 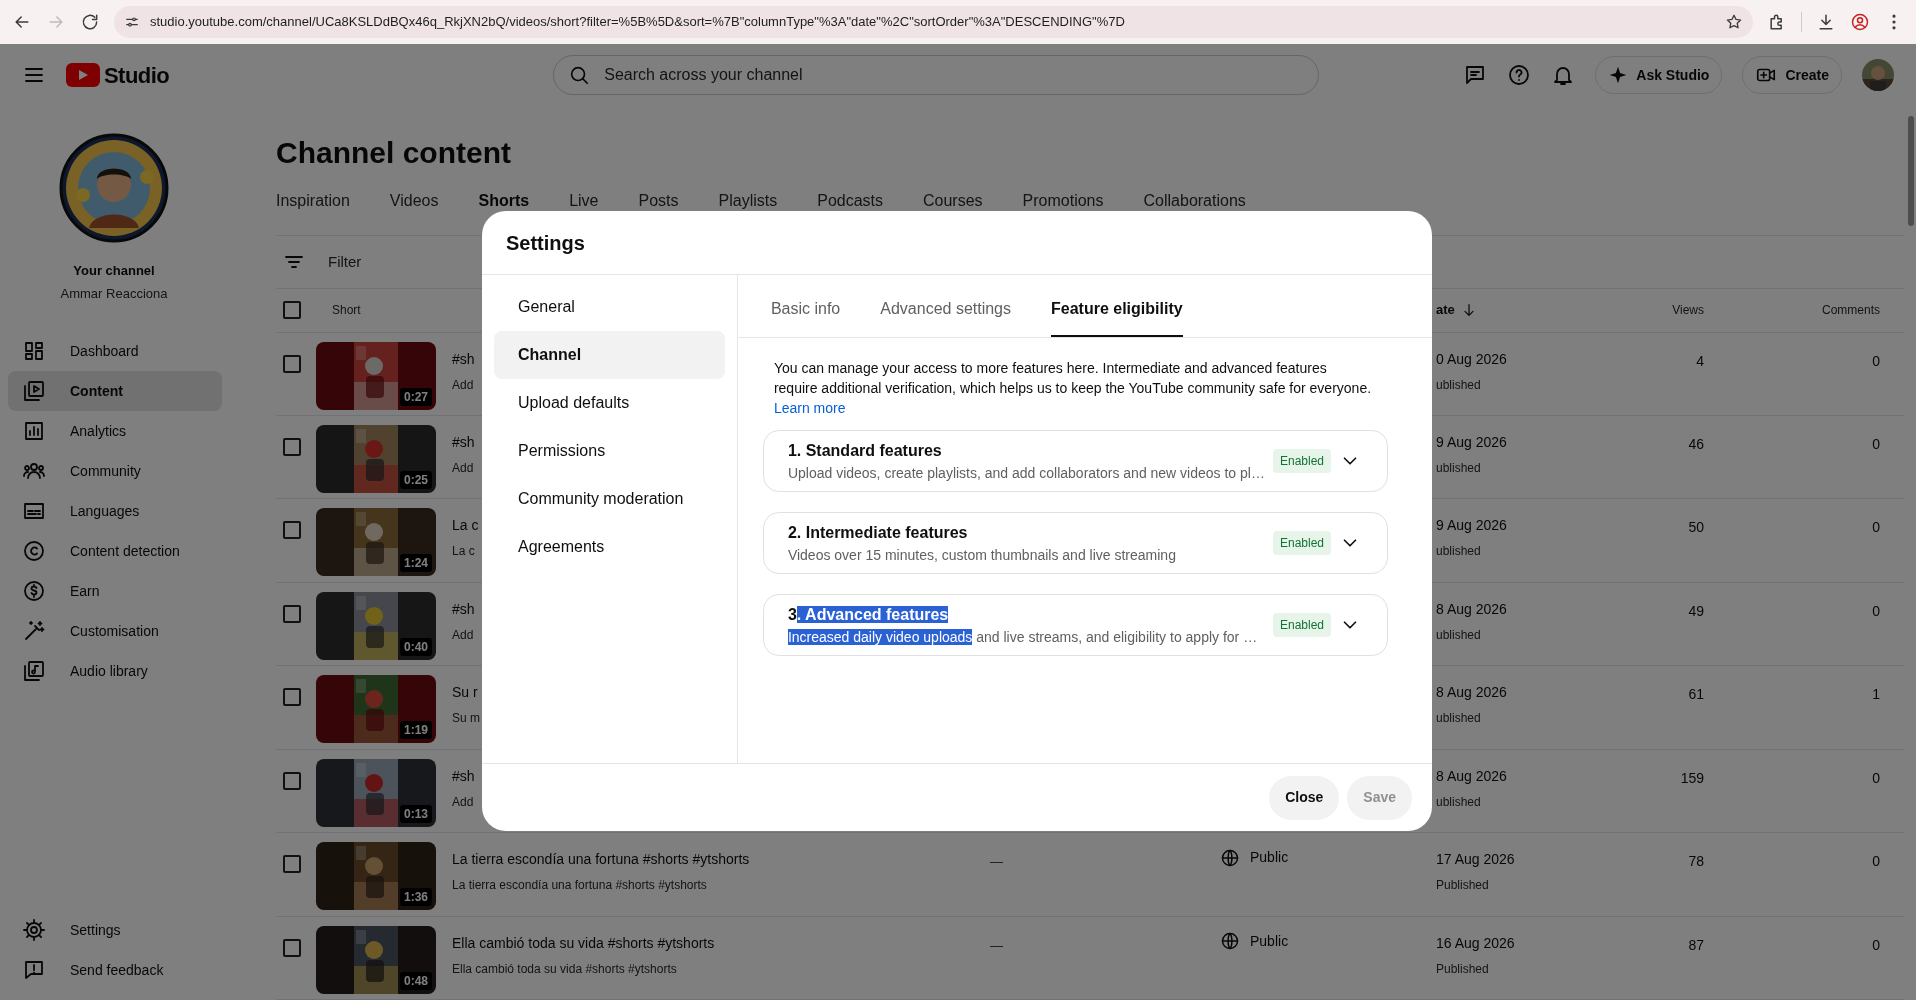 What do you see at coordinates (878, 532) in the screenshot?
I see `feature-title: 2. Intermediate features` at bounding box center [878, 532].